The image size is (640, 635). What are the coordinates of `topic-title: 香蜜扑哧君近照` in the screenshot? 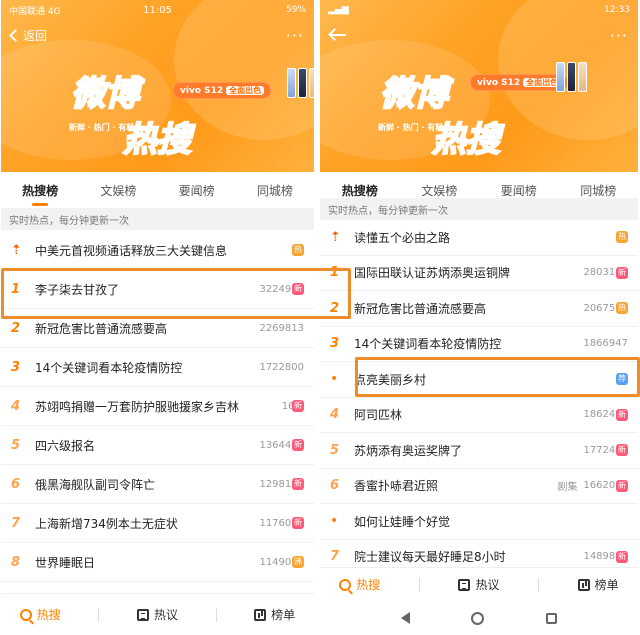 It's located at (396, 486).